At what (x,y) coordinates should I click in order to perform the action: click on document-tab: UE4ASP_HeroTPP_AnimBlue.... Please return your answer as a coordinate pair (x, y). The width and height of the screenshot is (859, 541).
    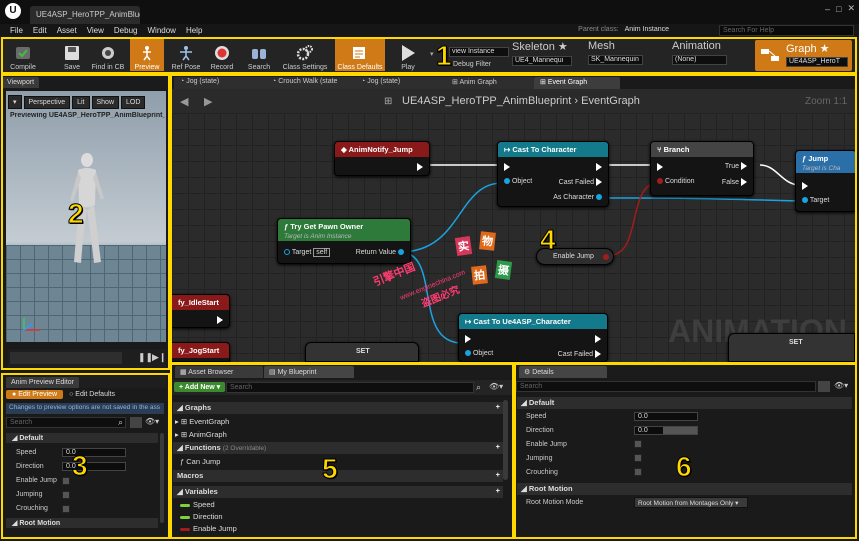
    Looking at the image, I should click on (85, 15).